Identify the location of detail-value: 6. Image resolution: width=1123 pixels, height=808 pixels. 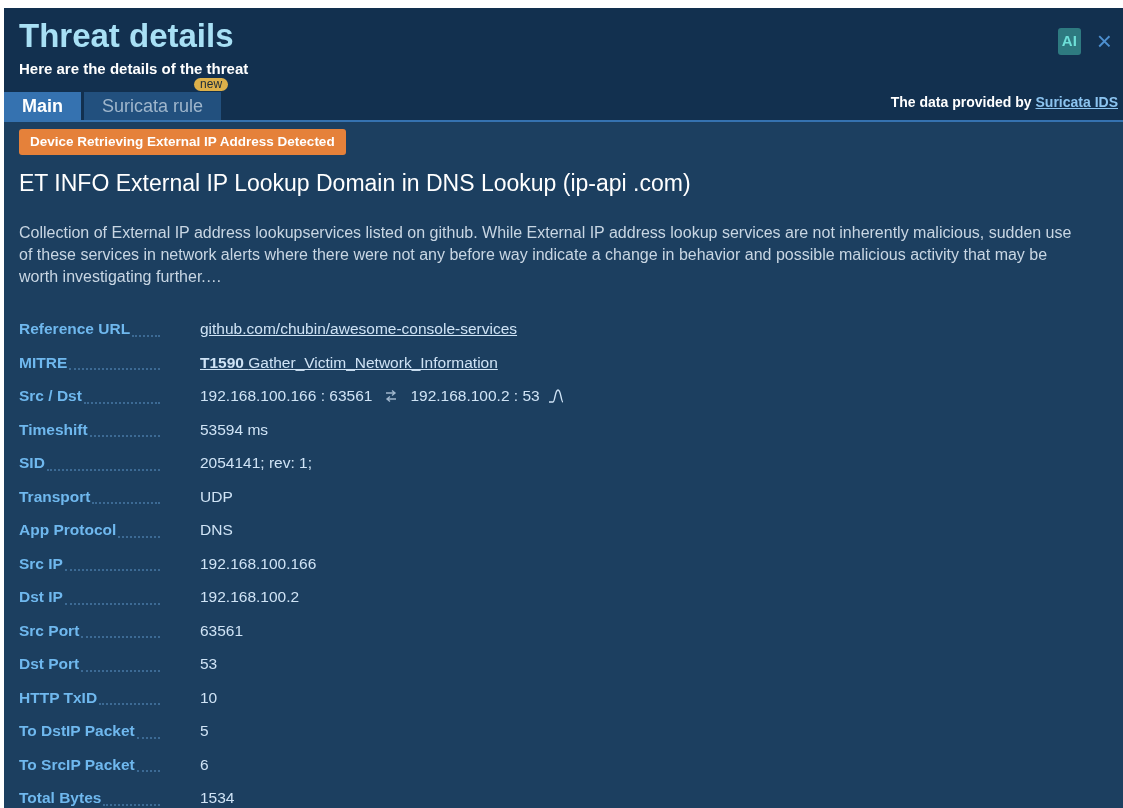
(204, 764).